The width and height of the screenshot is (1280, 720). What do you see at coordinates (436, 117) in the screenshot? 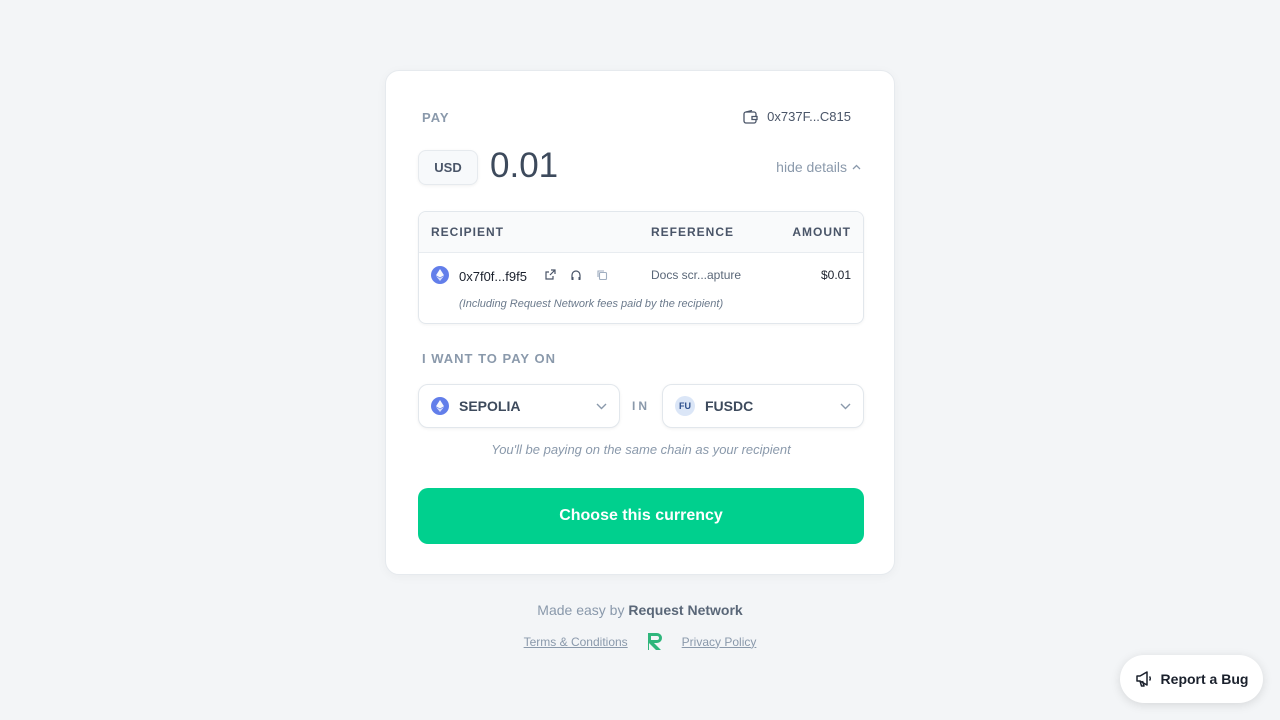
I see `pay-label: PAY` at bounding box center [436, 117].